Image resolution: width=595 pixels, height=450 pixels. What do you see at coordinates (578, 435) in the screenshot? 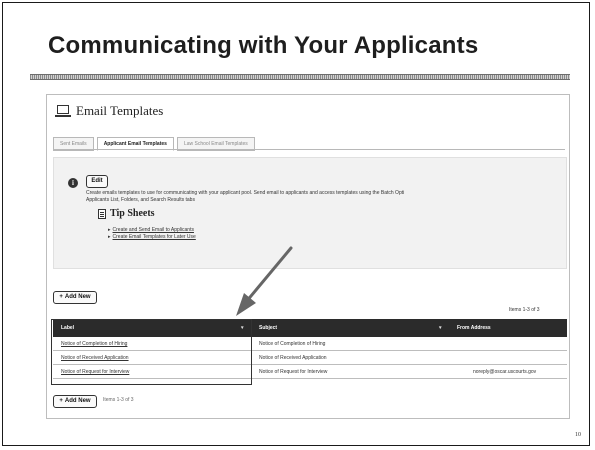
I see `page-number: 10` at bounding box center [578, 435].